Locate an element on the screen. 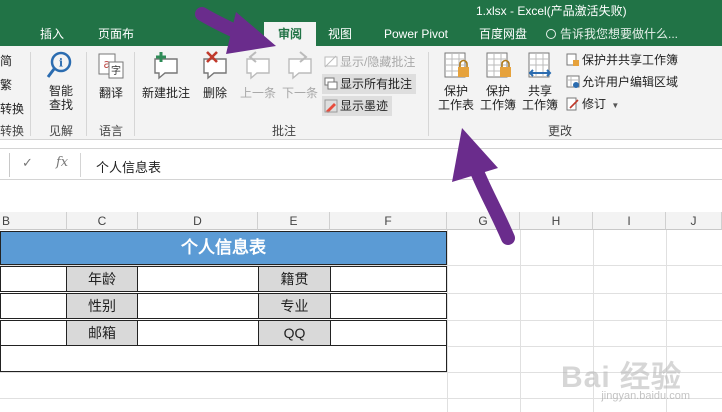 The height and width of the screenshot is (412, 722). column-header-f: F is located at coordinates (388, 221).